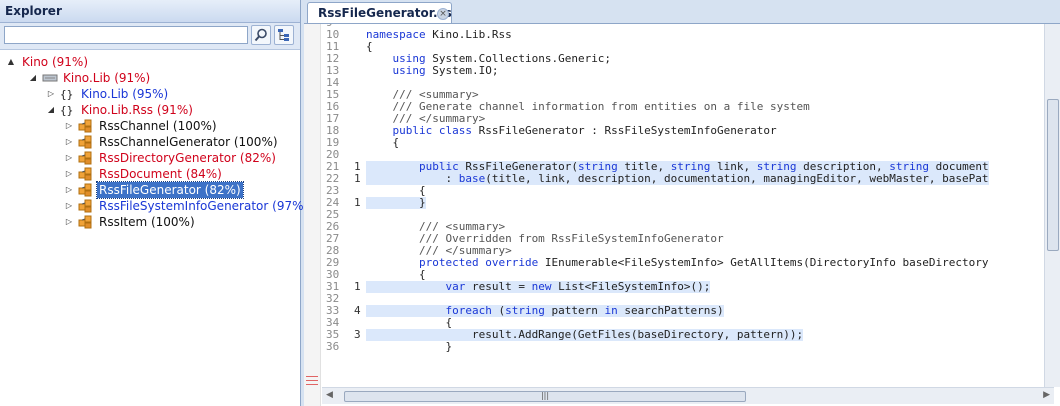 Image resolution: width=1060 pixels, height=406 pixels. Describe the element at coordinates (55, 62) in the screenshot. I see `tree-node-label: Kino (91%)` at that location.